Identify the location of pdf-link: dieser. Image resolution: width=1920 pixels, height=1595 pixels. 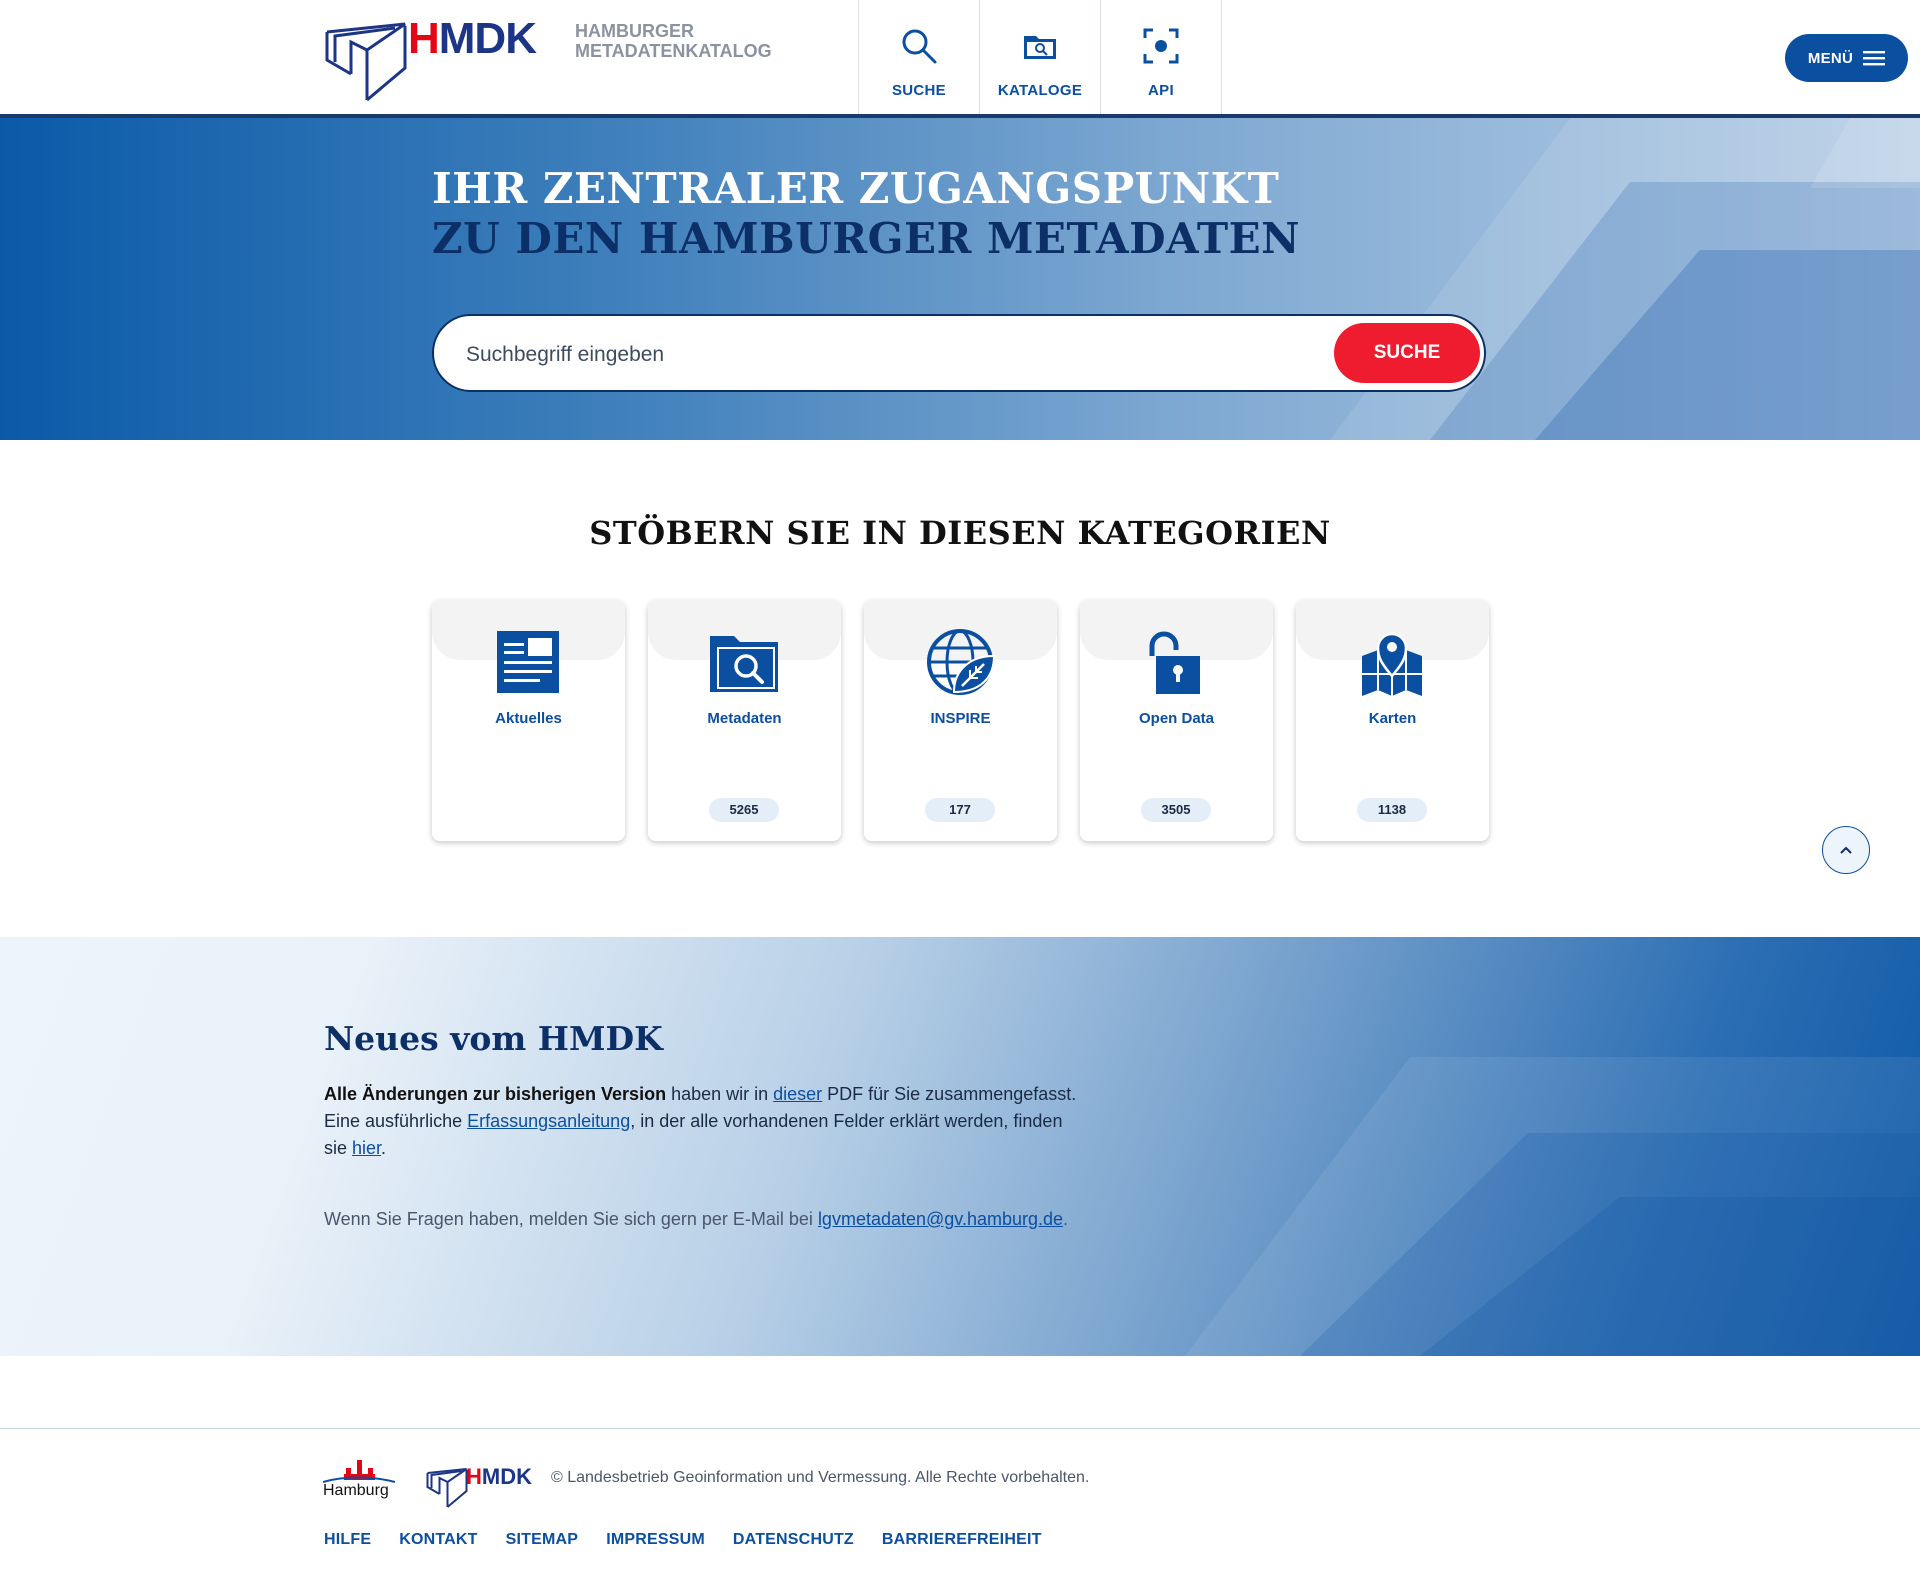
(797, 1094).